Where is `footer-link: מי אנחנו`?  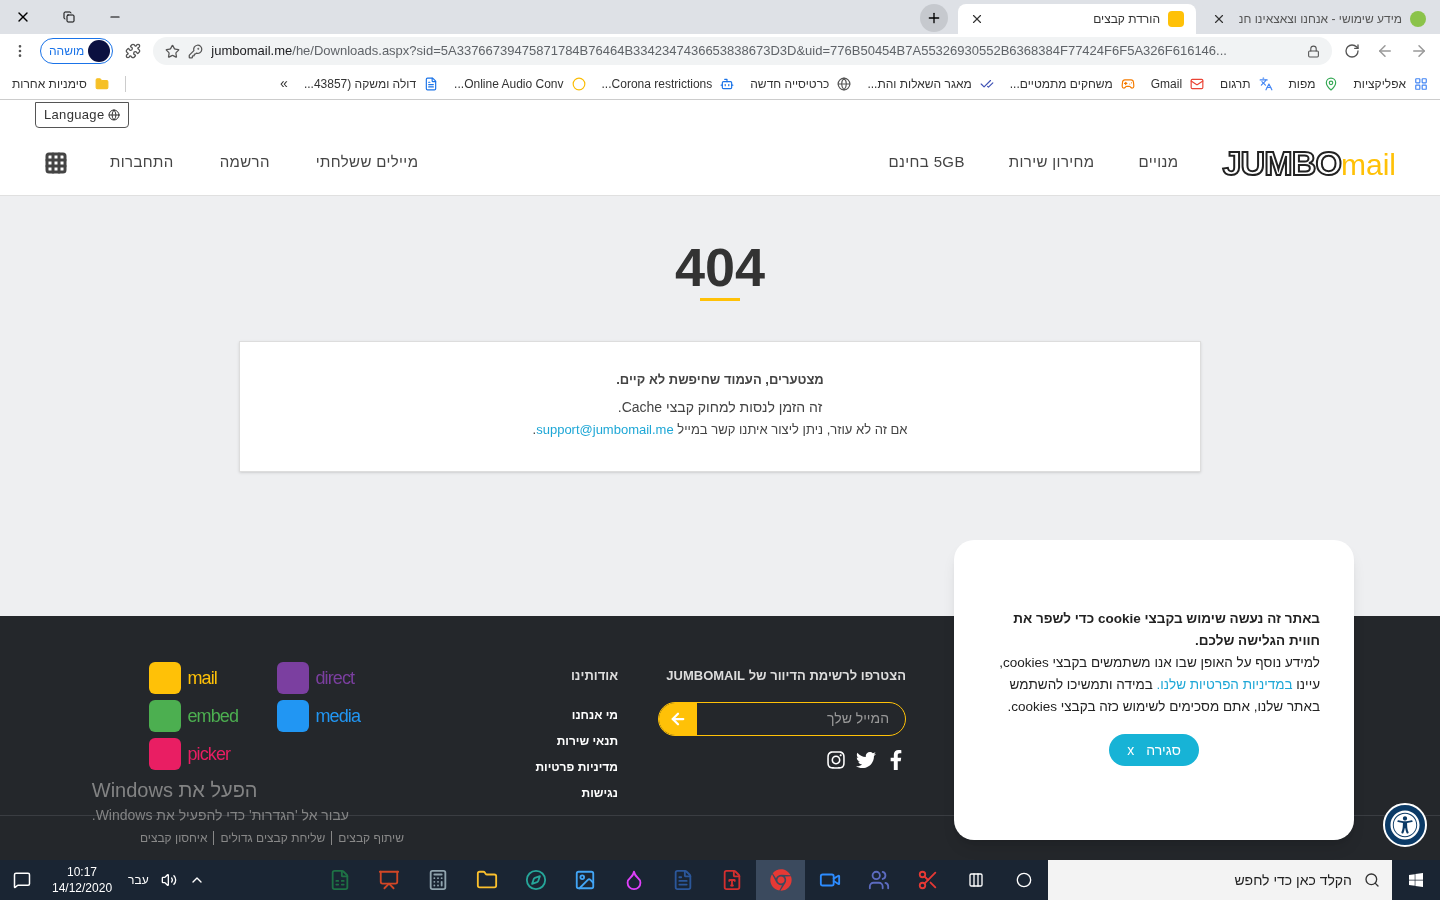
footer-link: מי אנחנו is located at coordinates (576, 714).